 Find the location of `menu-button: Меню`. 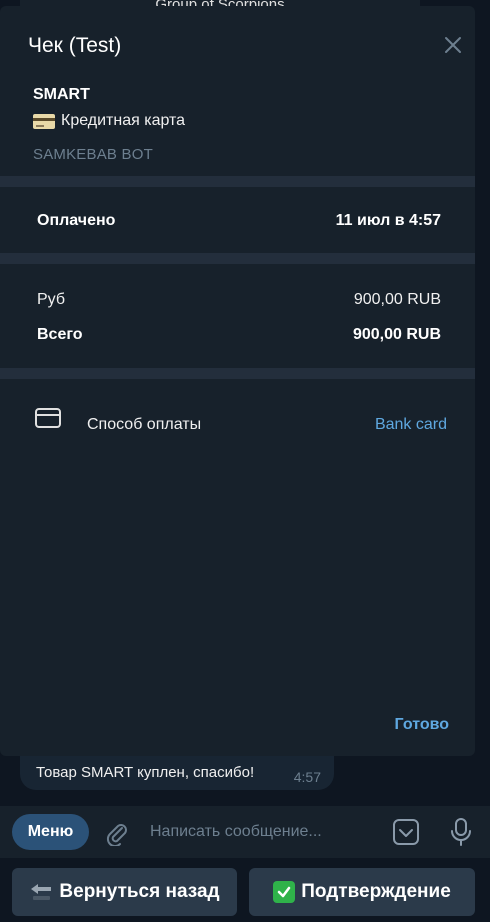

menu-button: Меню is located at coordinates (50, 832).